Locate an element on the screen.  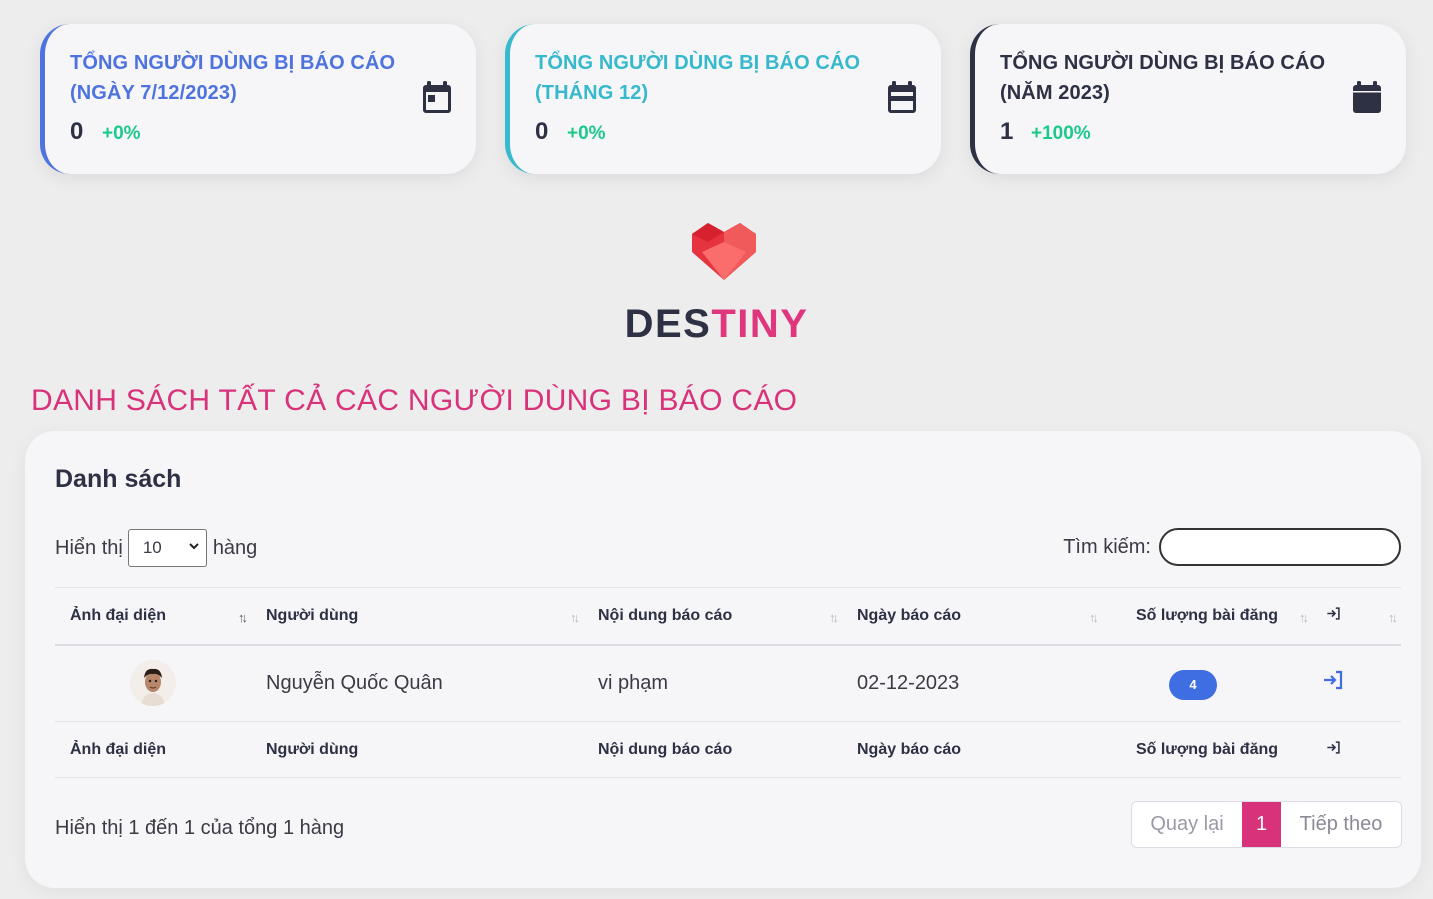
column-header-avatar: Ảnh đại diện ↑↓ is located at coordinates (153, 616).